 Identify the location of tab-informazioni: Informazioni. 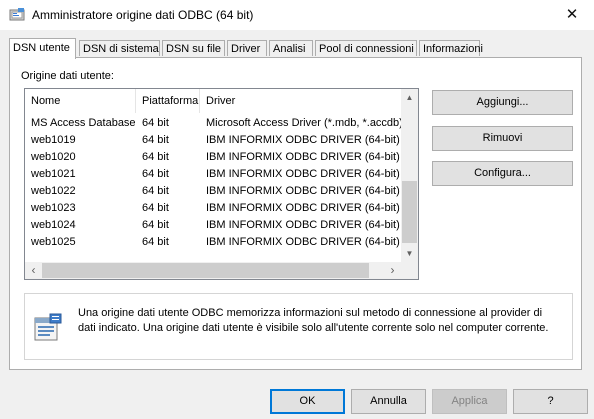
(451, 48).